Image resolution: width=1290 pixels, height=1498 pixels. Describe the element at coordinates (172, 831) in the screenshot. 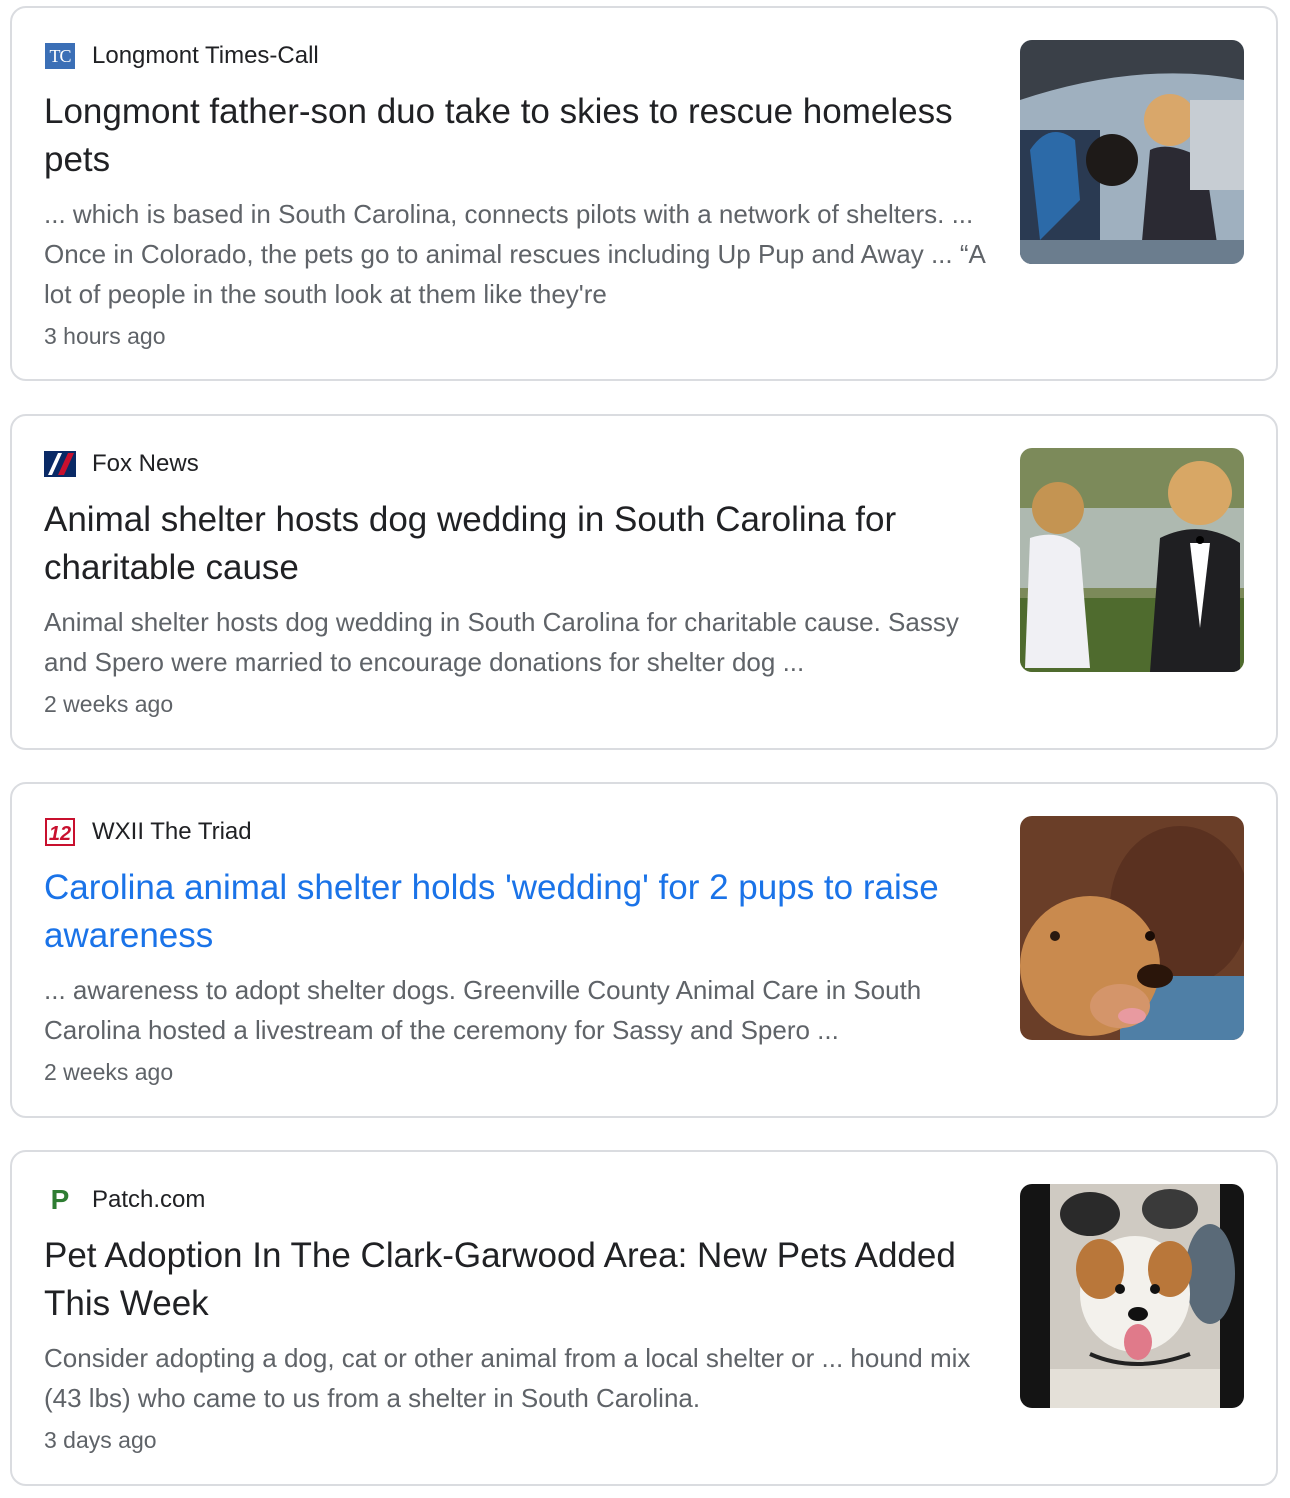

I see `source-name: WXII The Triad` at that location.